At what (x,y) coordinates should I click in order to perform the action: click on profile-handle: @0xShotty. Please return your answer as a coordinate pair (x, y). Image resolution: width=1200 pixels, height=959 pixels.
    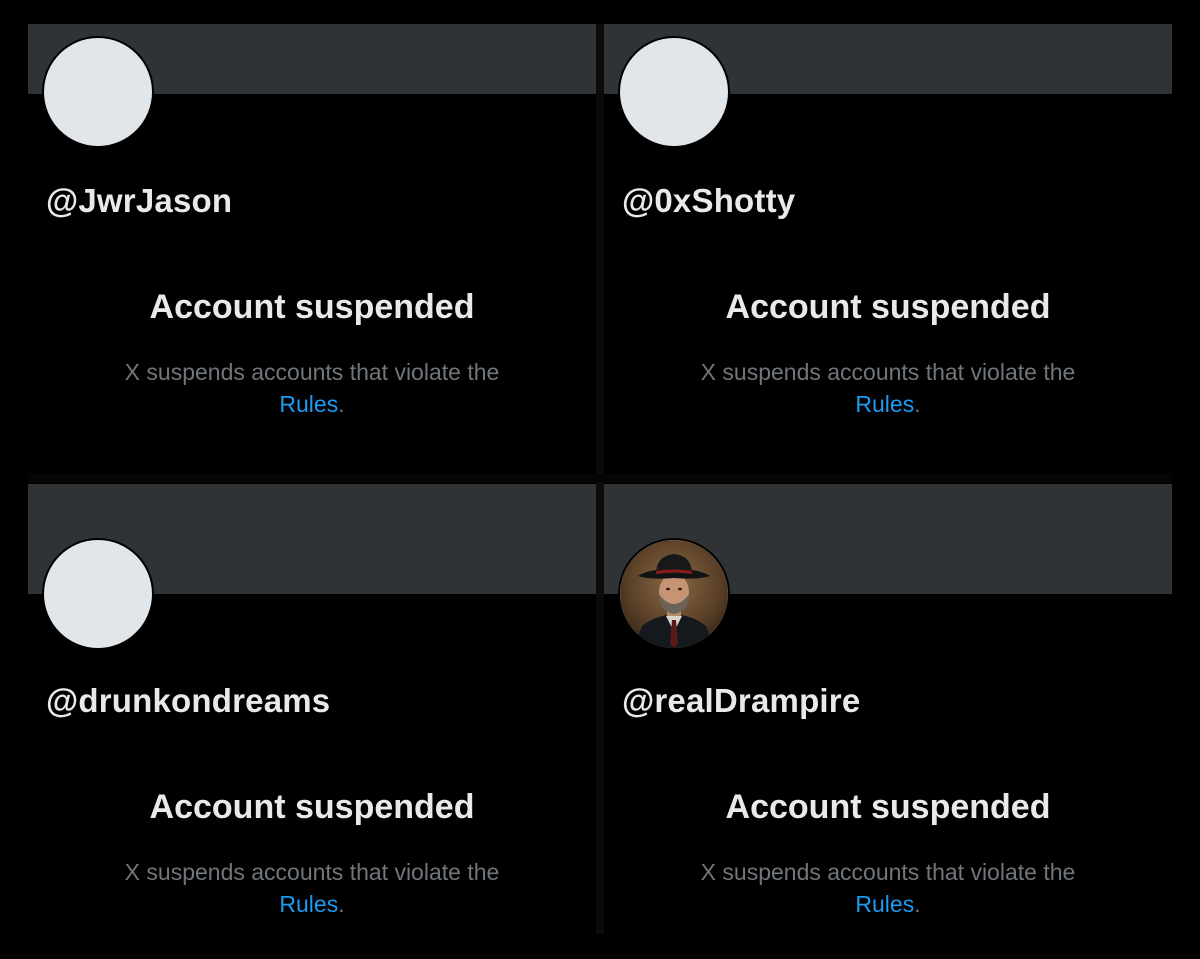
    Looking at the image, I should click on (709, 200).